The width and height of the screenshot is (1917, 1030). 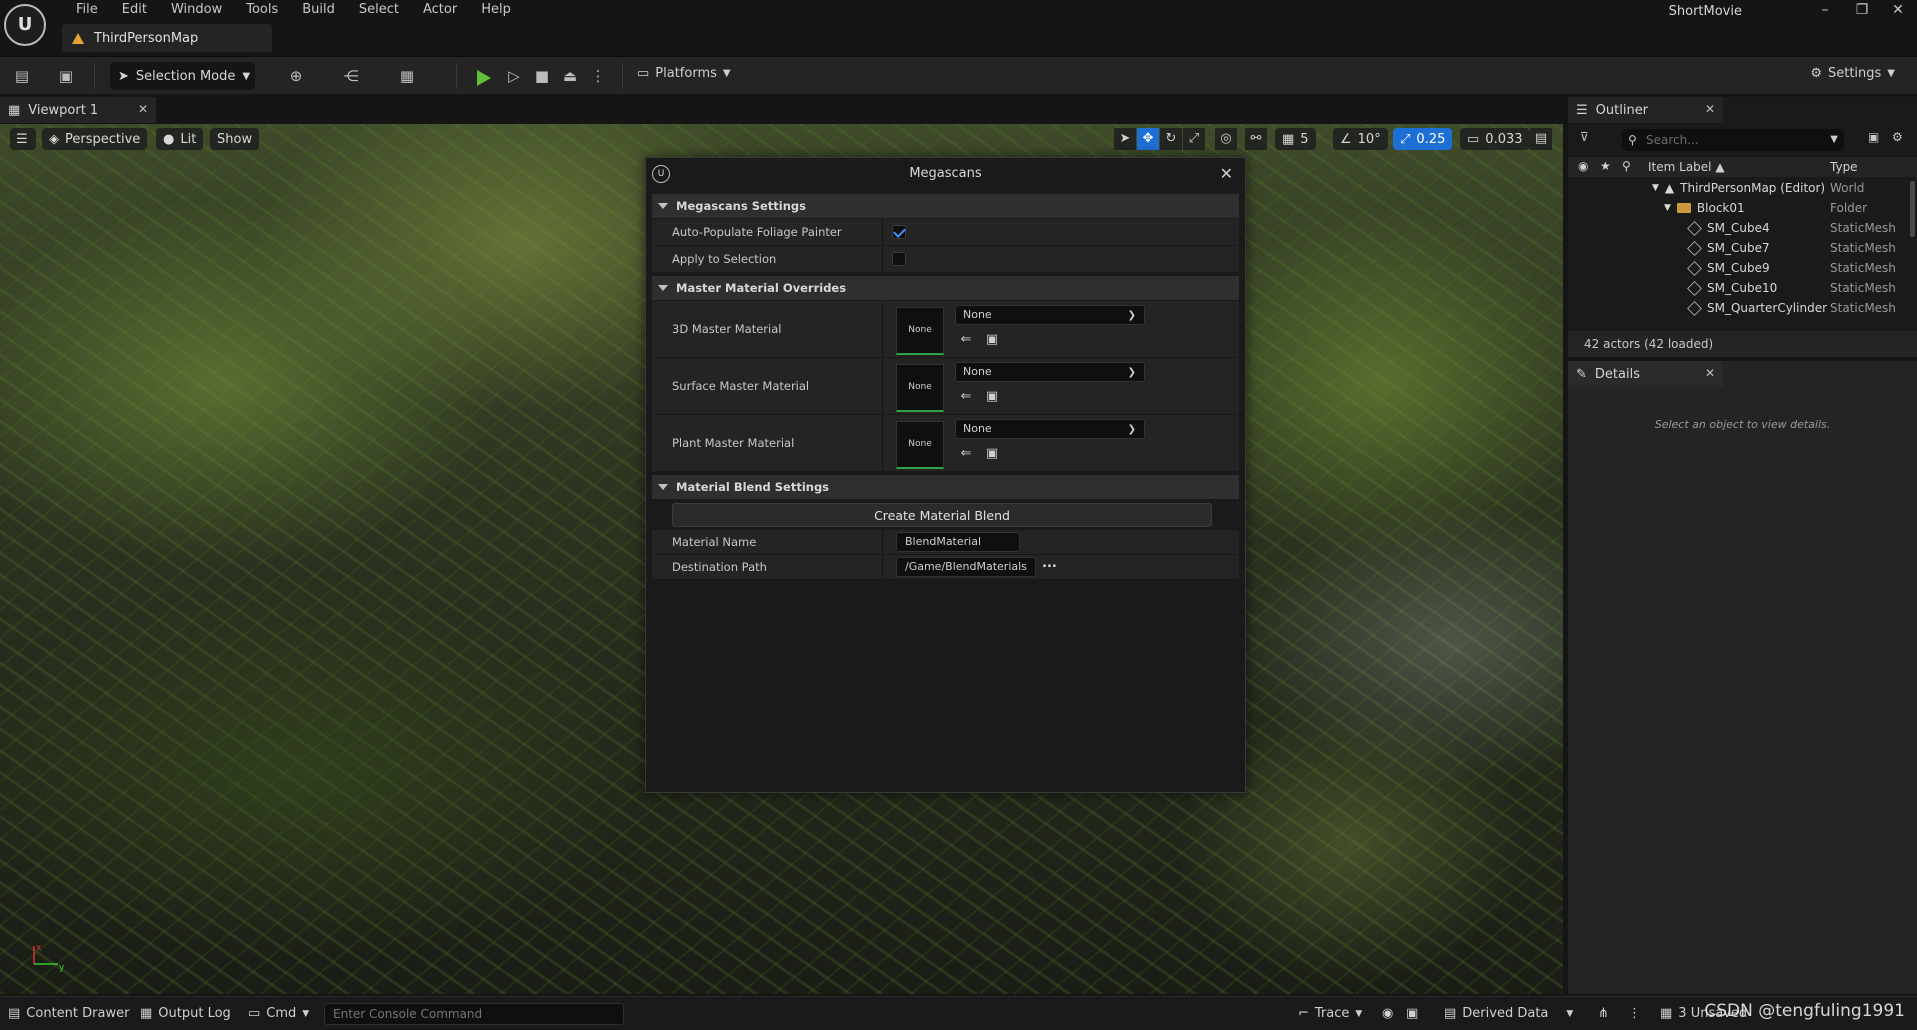 I want to click on outliner-row-world: ▼ ▲ ThirdPersonMap (Editor) World, so click(x=1738, y=189).